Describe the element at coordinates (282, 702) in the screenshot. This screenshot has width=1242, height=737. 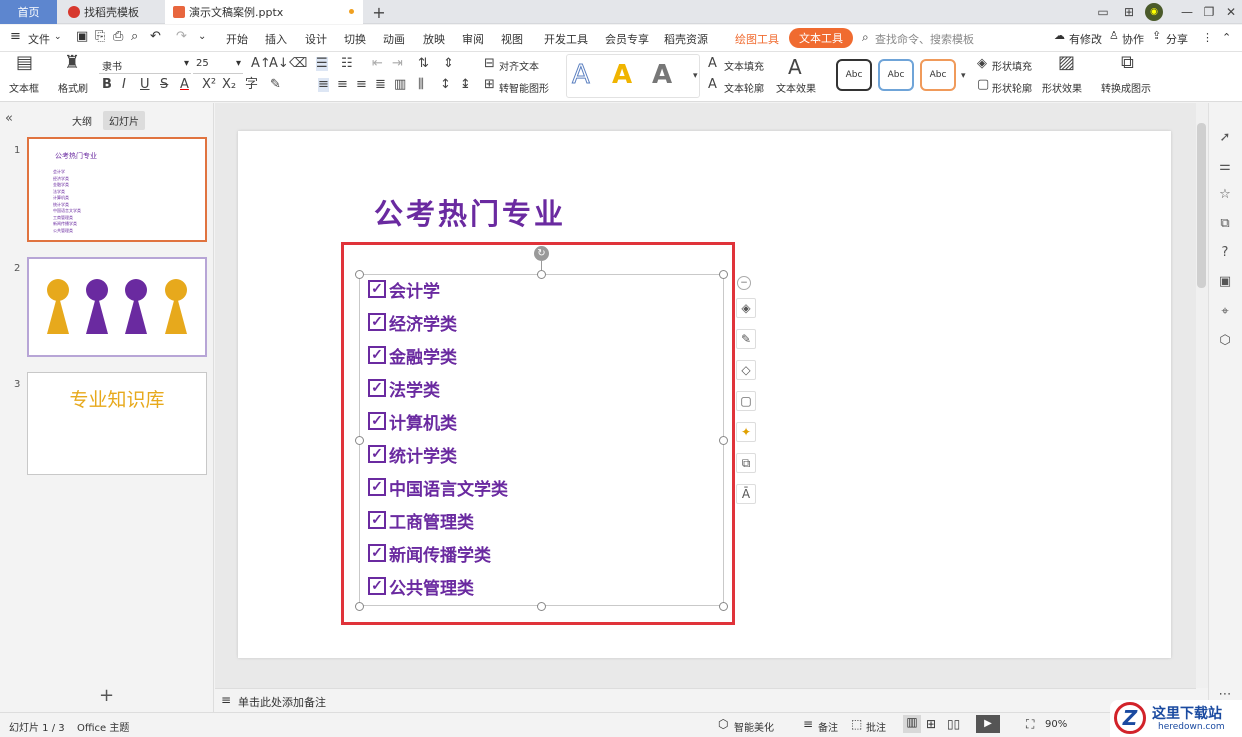
I see `notes-placeholder: 单击此处添加备注` at that location.